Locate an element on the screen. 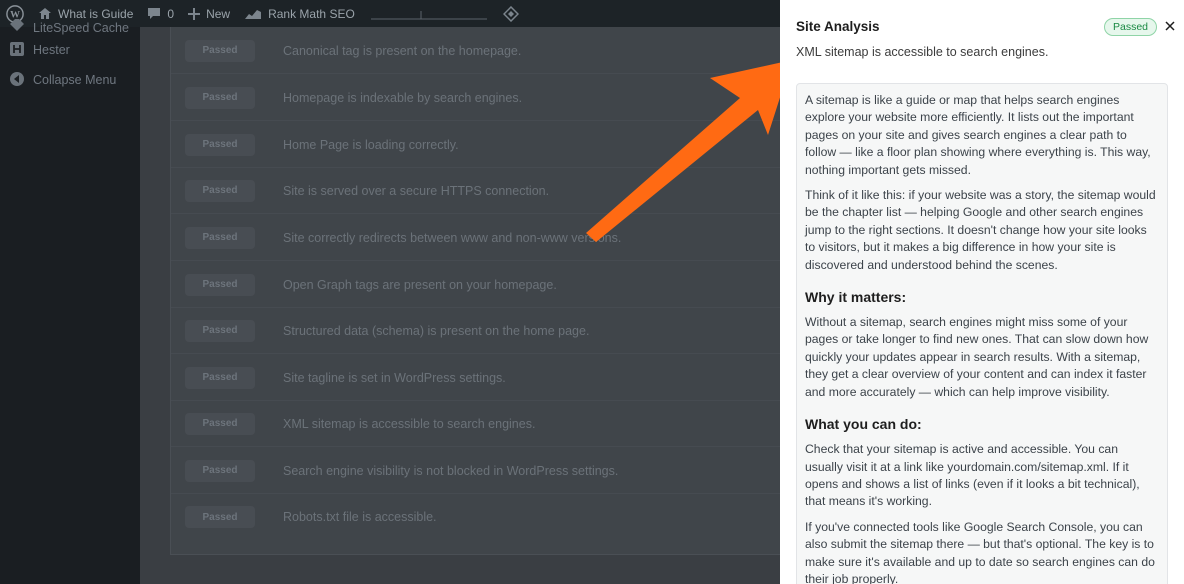 Image resolution: width=1184 pixels, height=584 pixels. section-heading: What you can do: is located at coordinates (863, 424).